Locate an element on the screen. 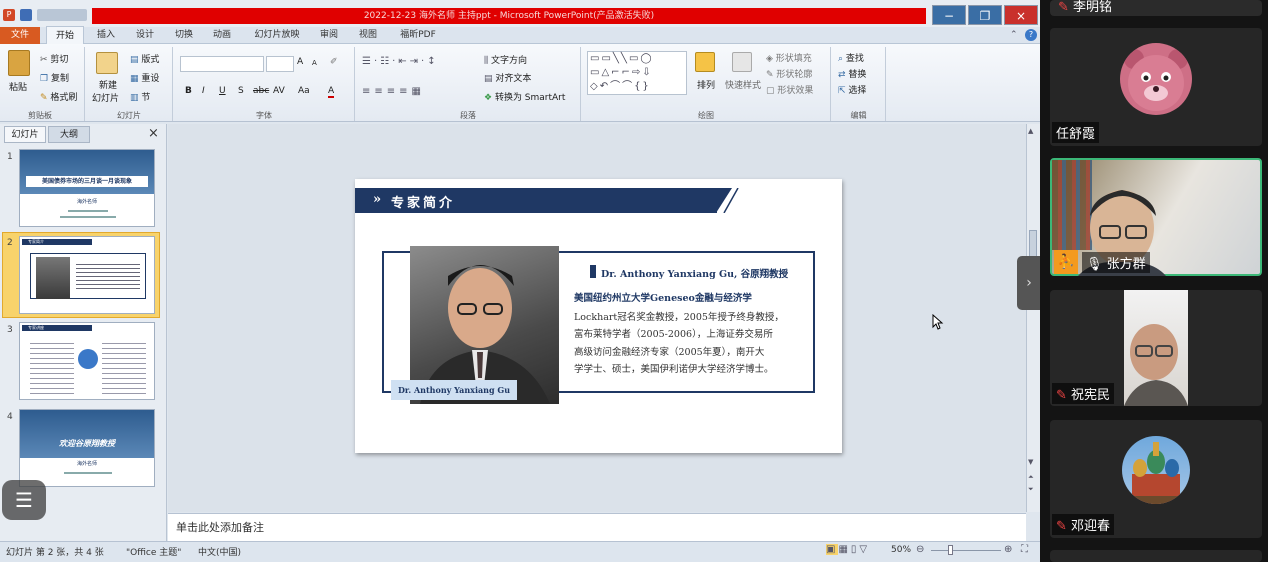  thumb1-title: 美国债券市场的三月谈一月谈现象 is located at coordinates (87, 181).